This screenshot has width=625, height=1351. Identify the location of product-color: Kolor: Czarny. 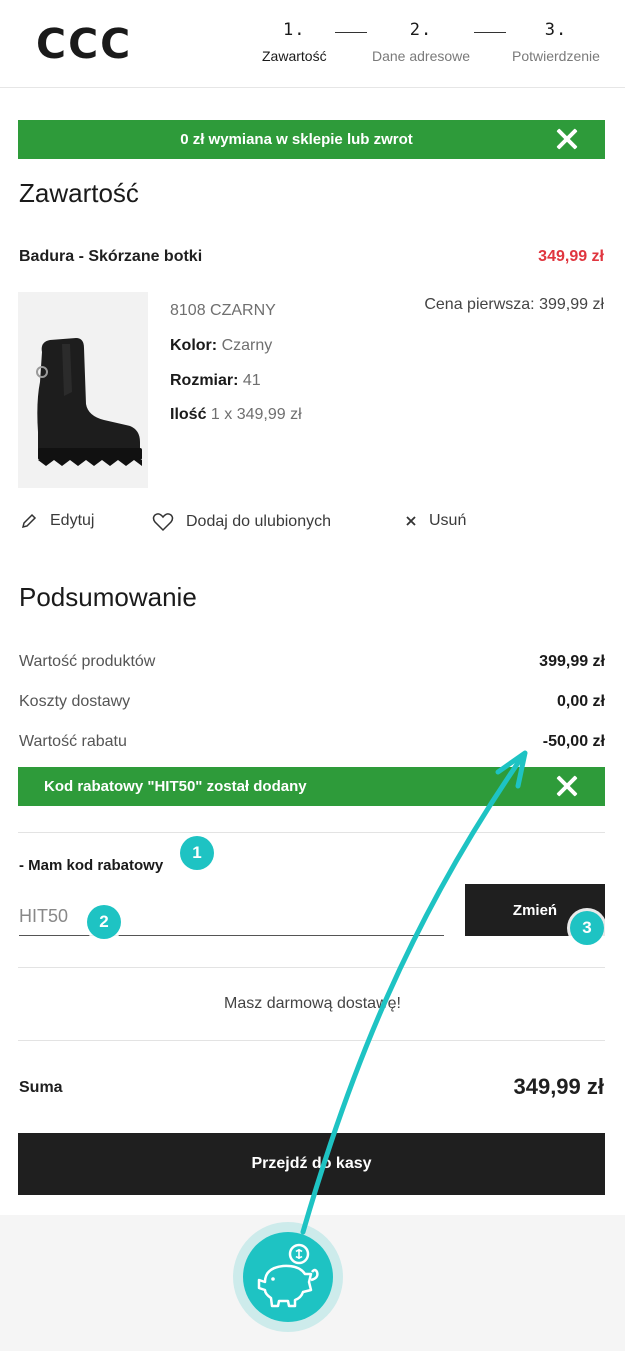
(221, 346).